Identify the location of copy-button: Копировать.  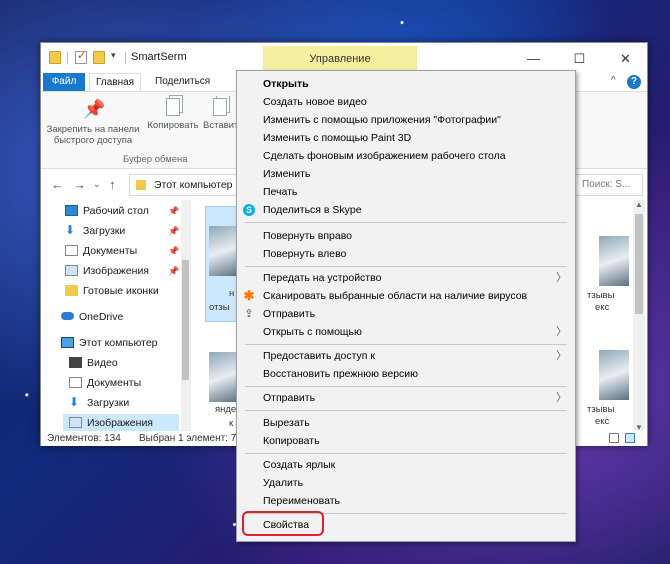
(173, 113).